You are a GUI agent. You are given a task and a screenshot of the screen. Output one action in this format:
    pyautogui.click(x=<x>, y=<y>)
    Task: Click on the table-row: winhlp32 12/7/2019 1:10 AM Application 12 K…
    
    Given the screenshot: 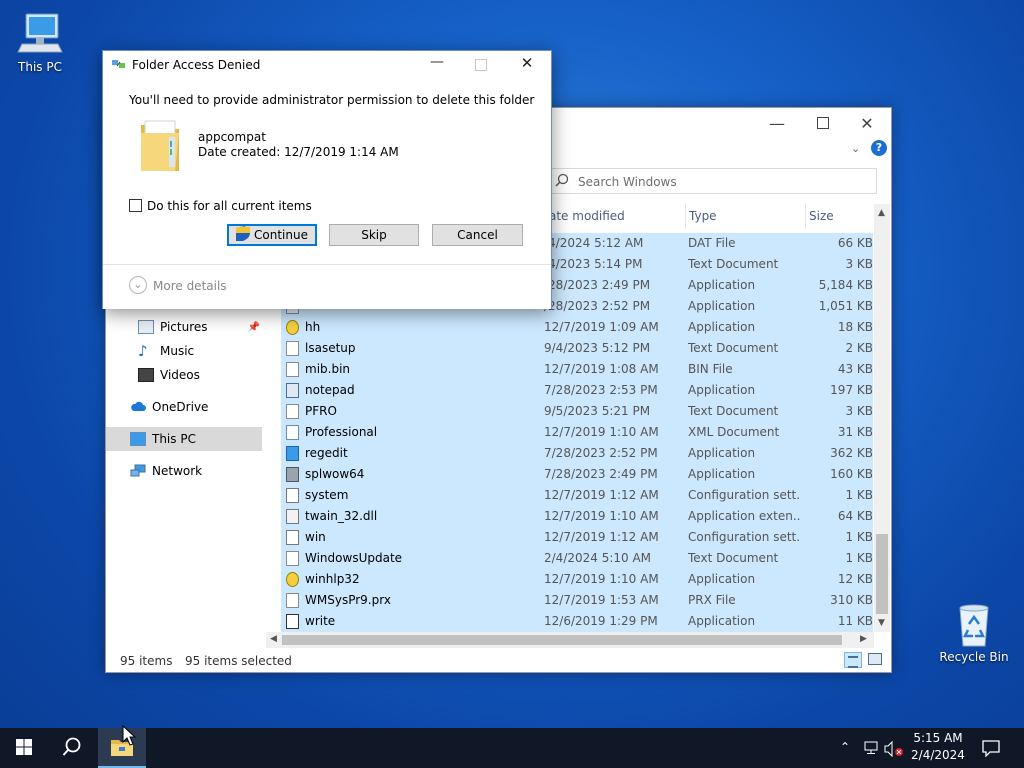 What is the action you would take?
    pyautogui.click(x=577, y=579)
    